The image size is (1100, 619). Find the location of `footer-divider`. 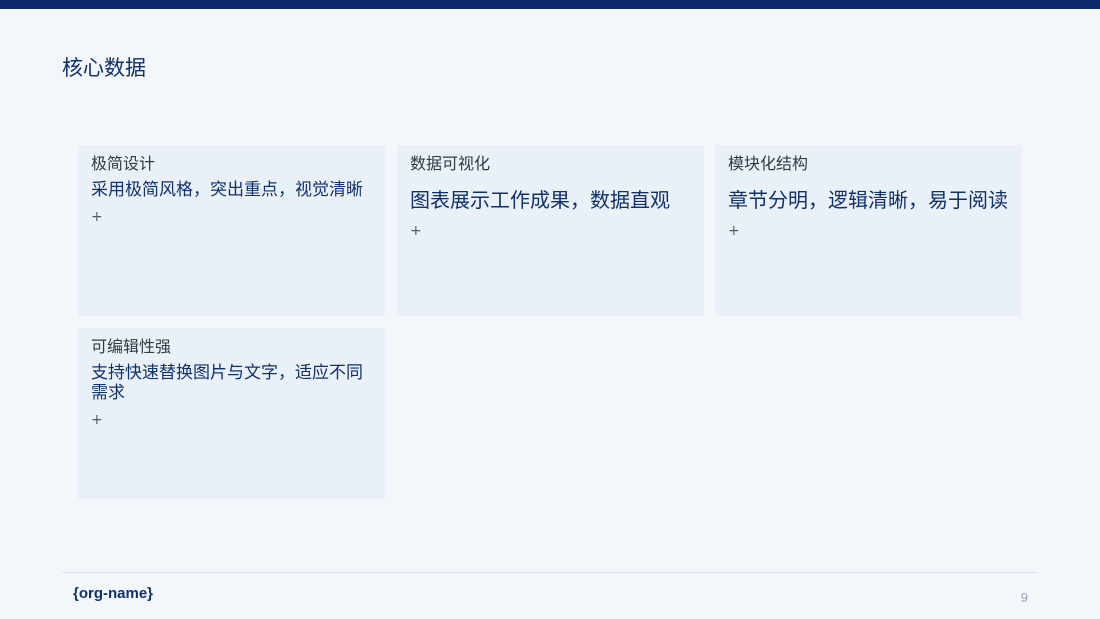

footer-divider is located at coordinates (549, 572).